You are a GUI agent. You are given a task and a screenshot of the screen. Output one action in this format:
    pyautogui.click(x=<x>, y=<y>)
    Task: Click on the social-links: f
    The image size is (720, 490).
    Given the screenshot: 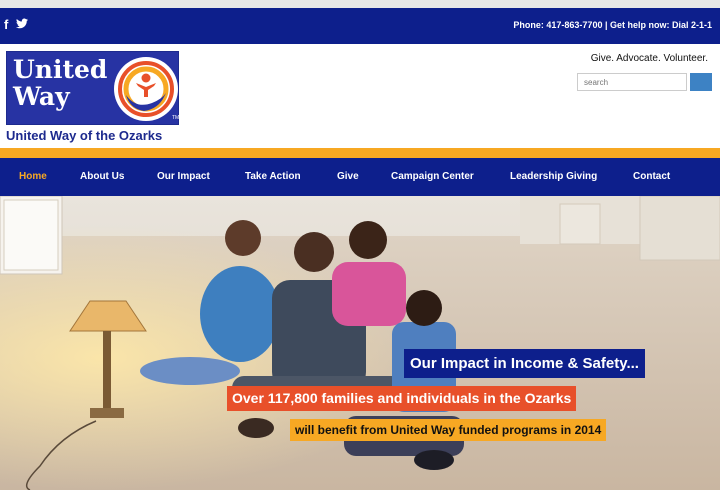 What is the action you would take?
    pyautogui.click(x=16, y=25)
    